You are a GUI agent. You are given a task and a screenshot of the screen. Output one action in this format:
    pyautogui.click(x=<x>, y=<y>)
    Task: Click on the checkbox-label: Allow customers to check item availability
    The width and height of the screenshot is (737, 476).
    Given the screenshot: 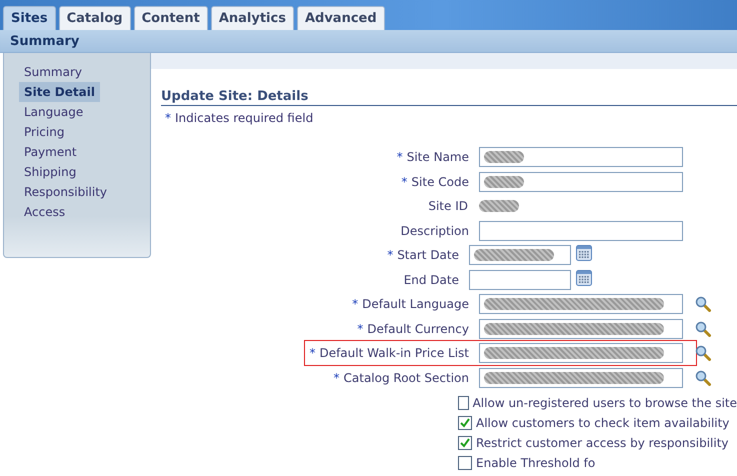 What is the action you would take?
    pyautogui.click(x=603, y=423)
    